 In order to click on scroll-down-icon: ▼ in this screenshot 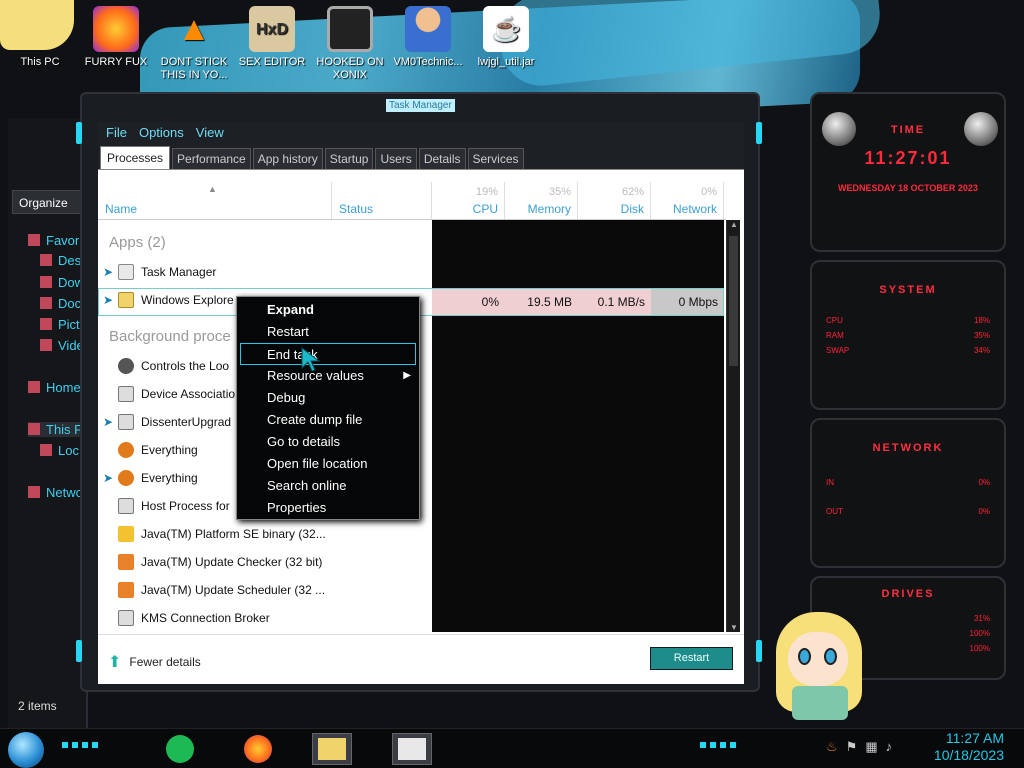, I will do `click(734, 627)`.